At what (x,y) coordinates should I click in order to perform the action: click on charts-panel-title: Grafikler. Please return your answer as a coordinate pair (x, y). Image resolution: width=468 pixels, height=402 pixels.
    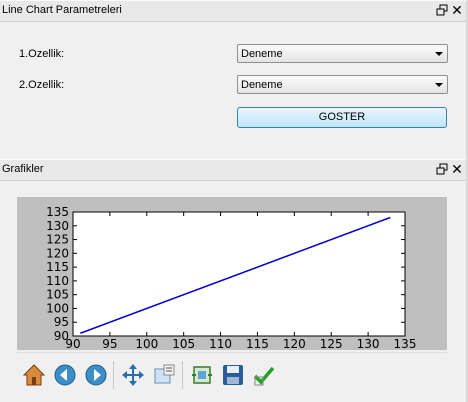
    Looking at the image, I should click on (23, 169).